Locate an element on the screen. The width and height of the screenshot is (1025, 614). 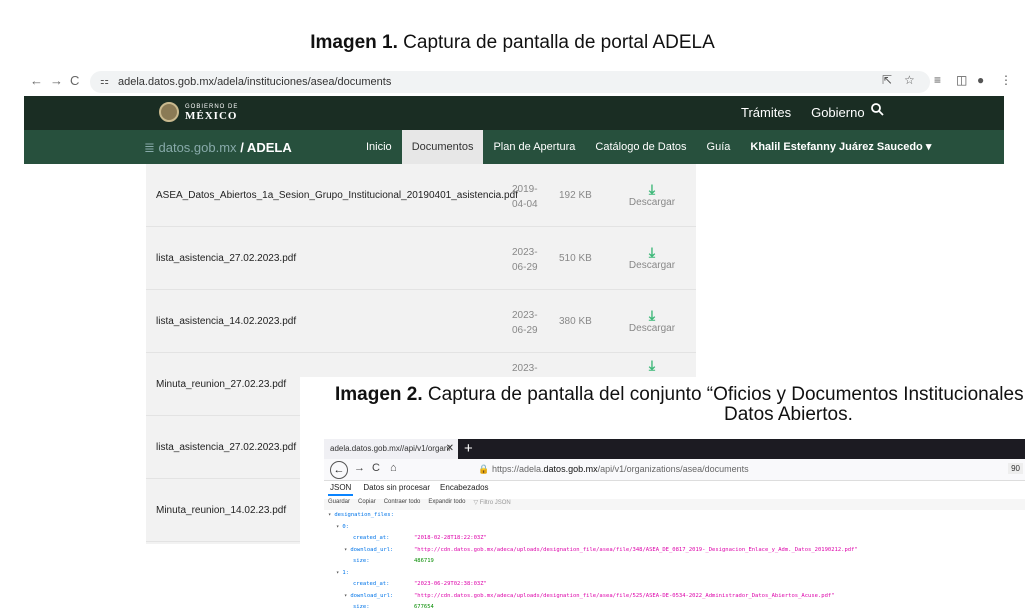
lock-icon: 🔒 is located at coordinates (484, 469).